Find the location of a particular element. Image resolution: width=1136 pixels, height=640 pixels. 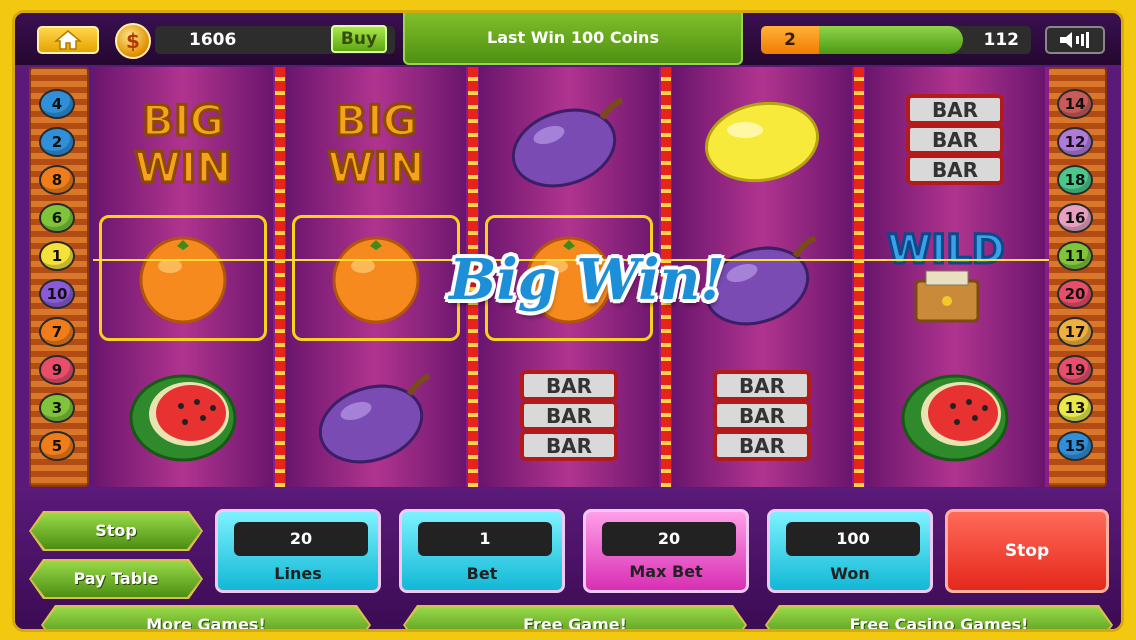

level-badge: 2 is located at coordinates (790, 40).